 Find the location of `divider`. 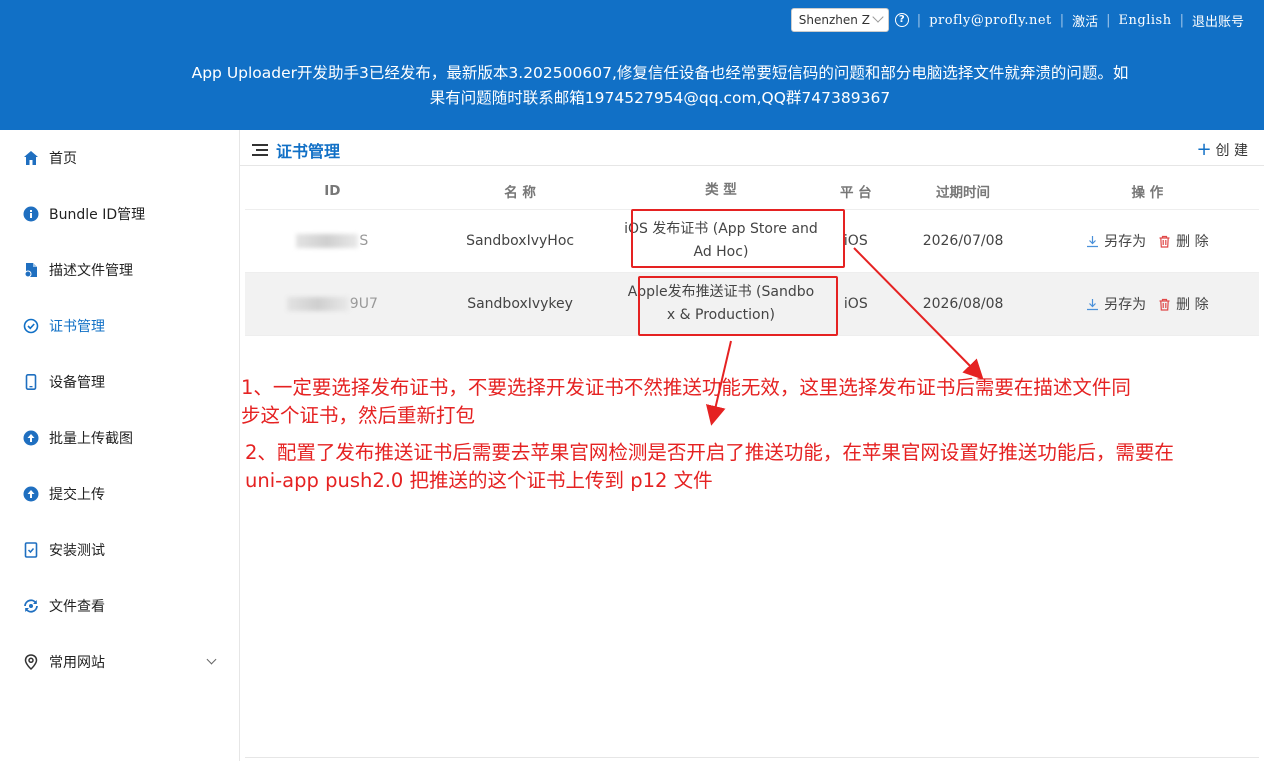

divider is located at coordinates (752, 757).